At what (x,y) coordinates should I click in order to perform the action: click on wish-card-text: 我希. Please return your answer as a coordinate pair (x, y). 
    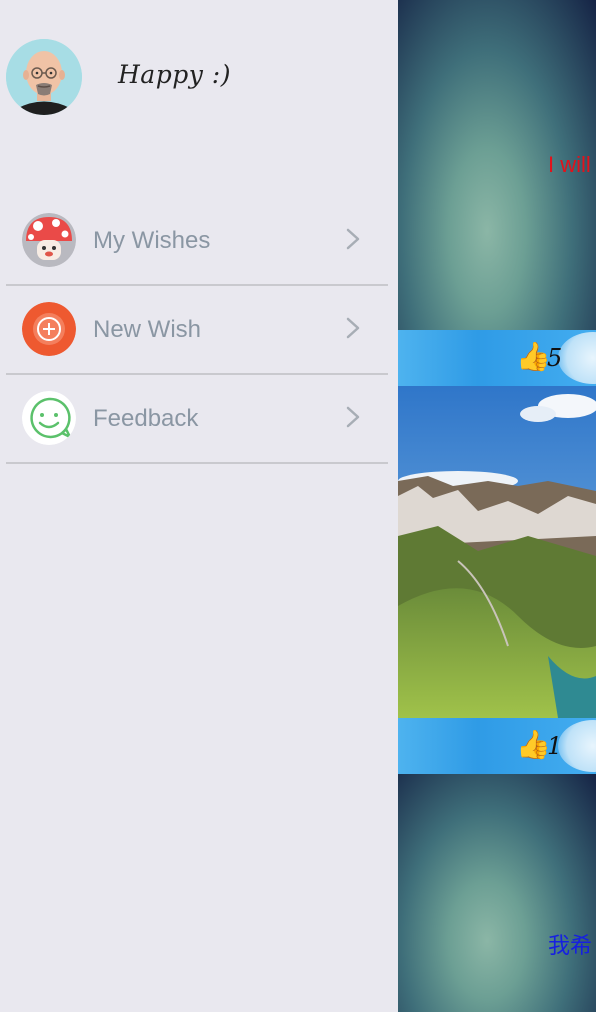
    Looking at the image, I should click on (570, 945).